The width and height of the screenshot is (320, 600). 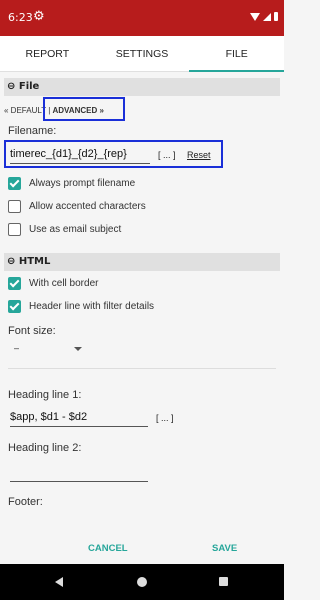 What do you see at coordinates (45, 448) in the screenshot?
I see `heading2-label: Heading line 2:` at bounding box center [45, 448].